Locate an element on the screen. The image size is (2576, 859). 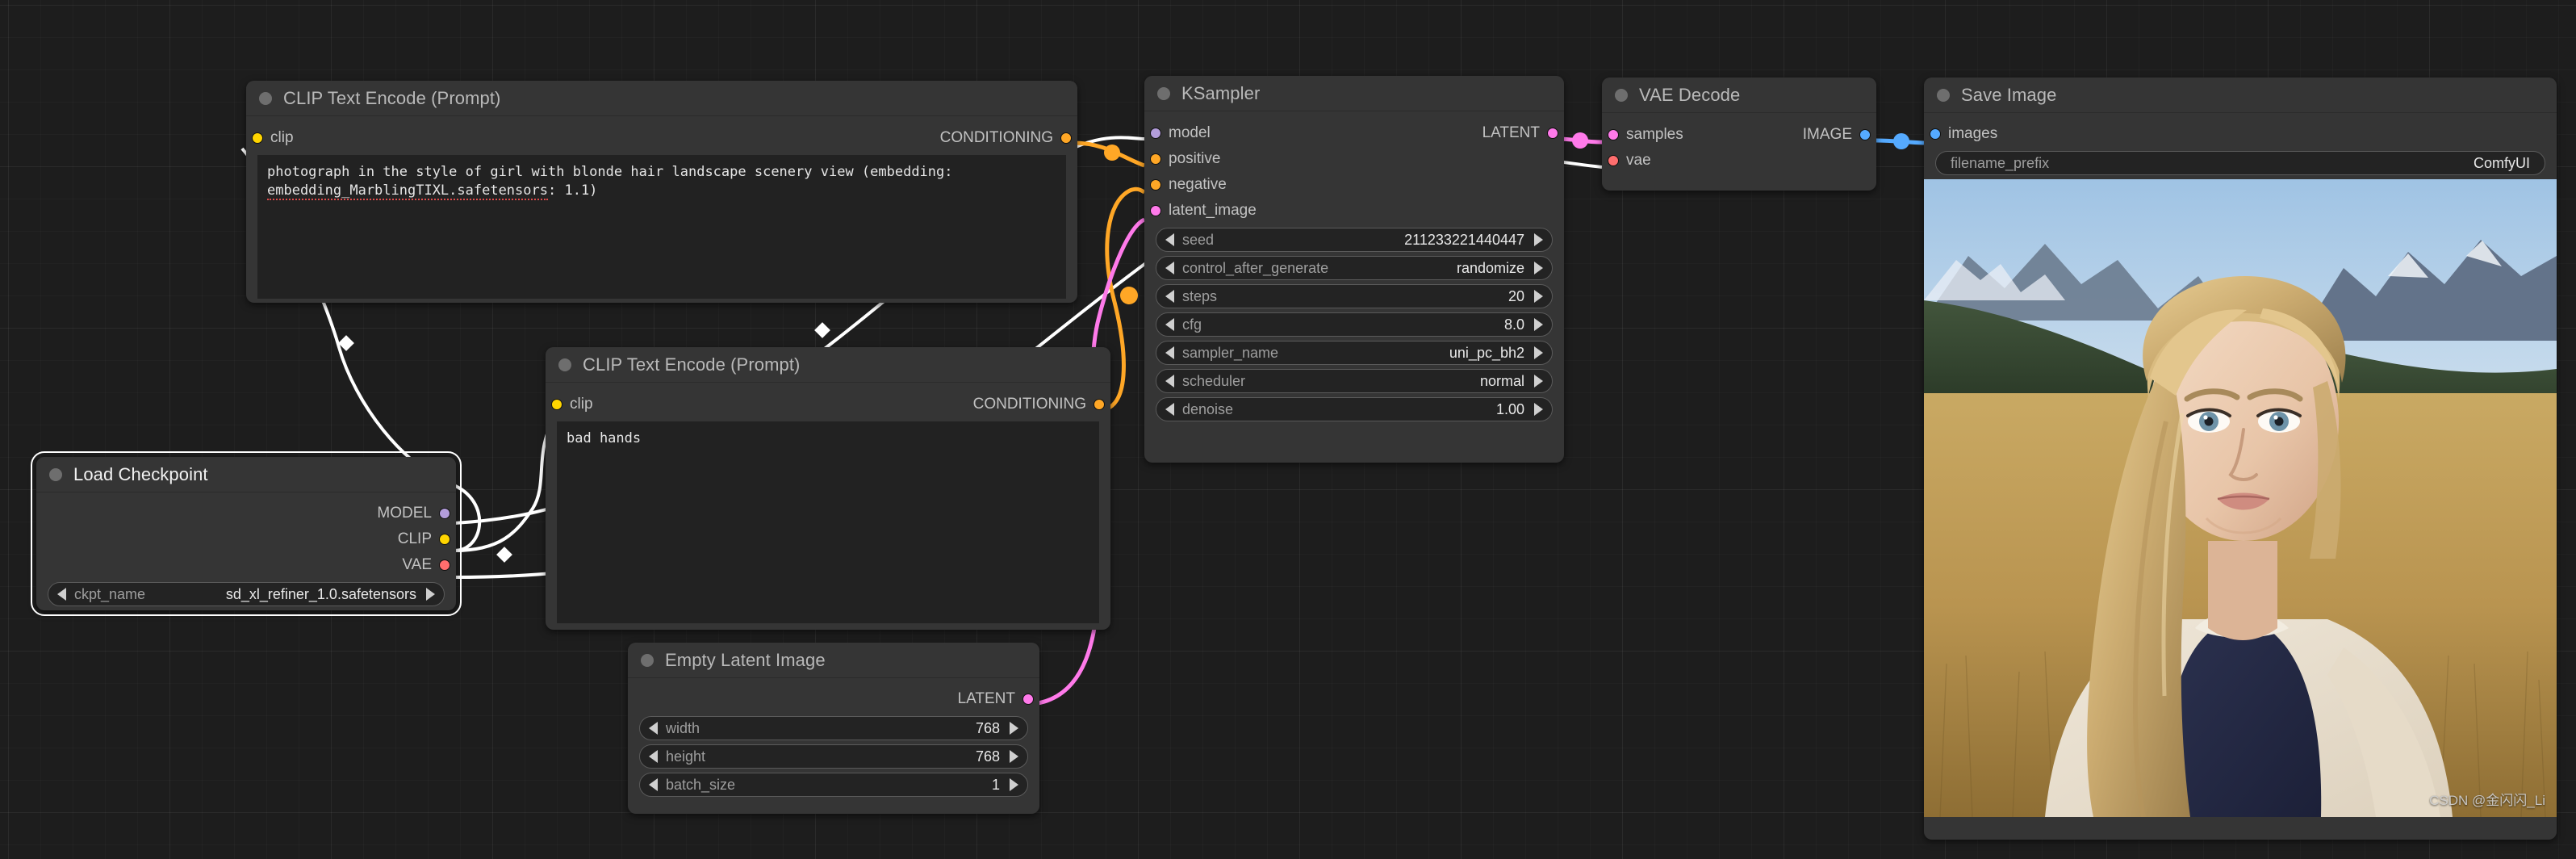
output-slot-vae: VAE is located at coordinates (246, 565).